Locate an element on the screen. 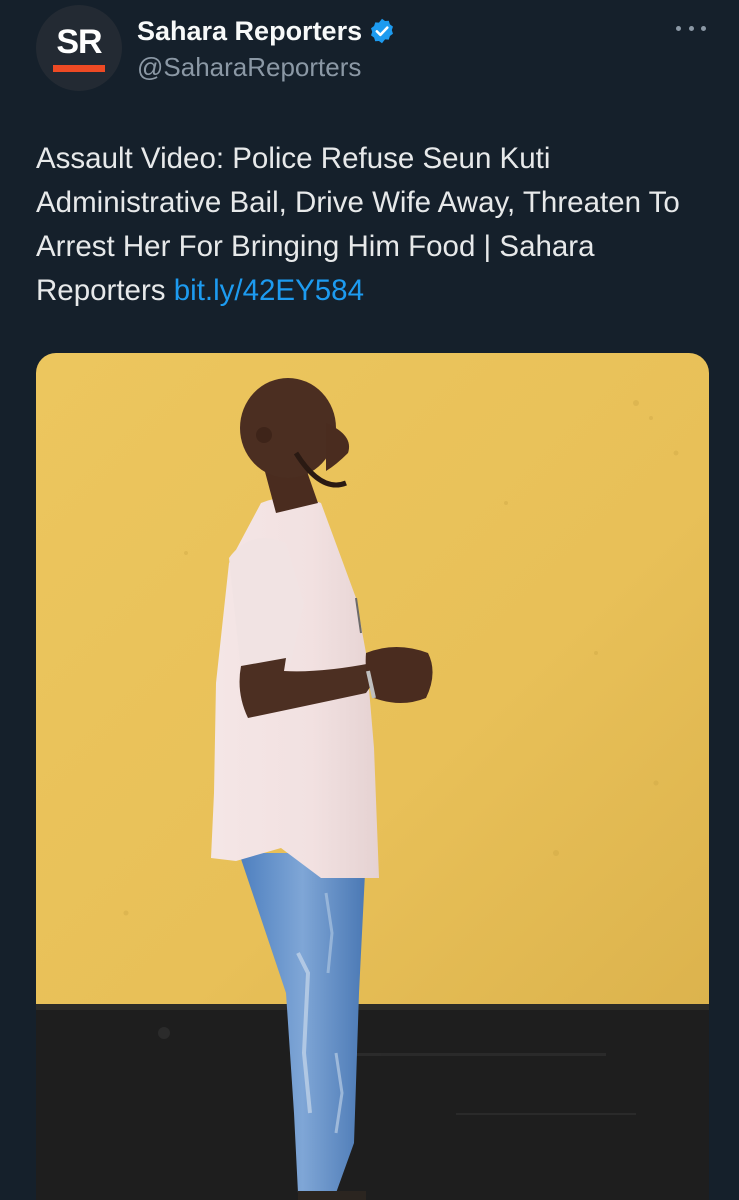 Image resolution: width=739 pixels, height=1200 pixels. name-row: Sahara Reporters is located at coordinates (266, 31).